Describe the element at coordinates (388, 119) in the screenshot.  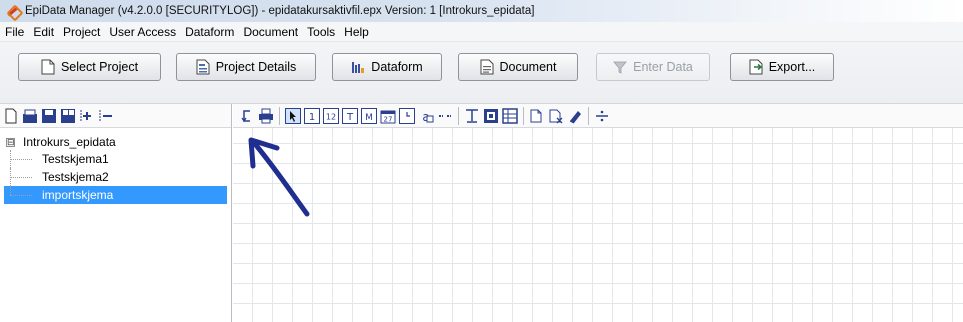
I see `svg-text: 27` at that location.